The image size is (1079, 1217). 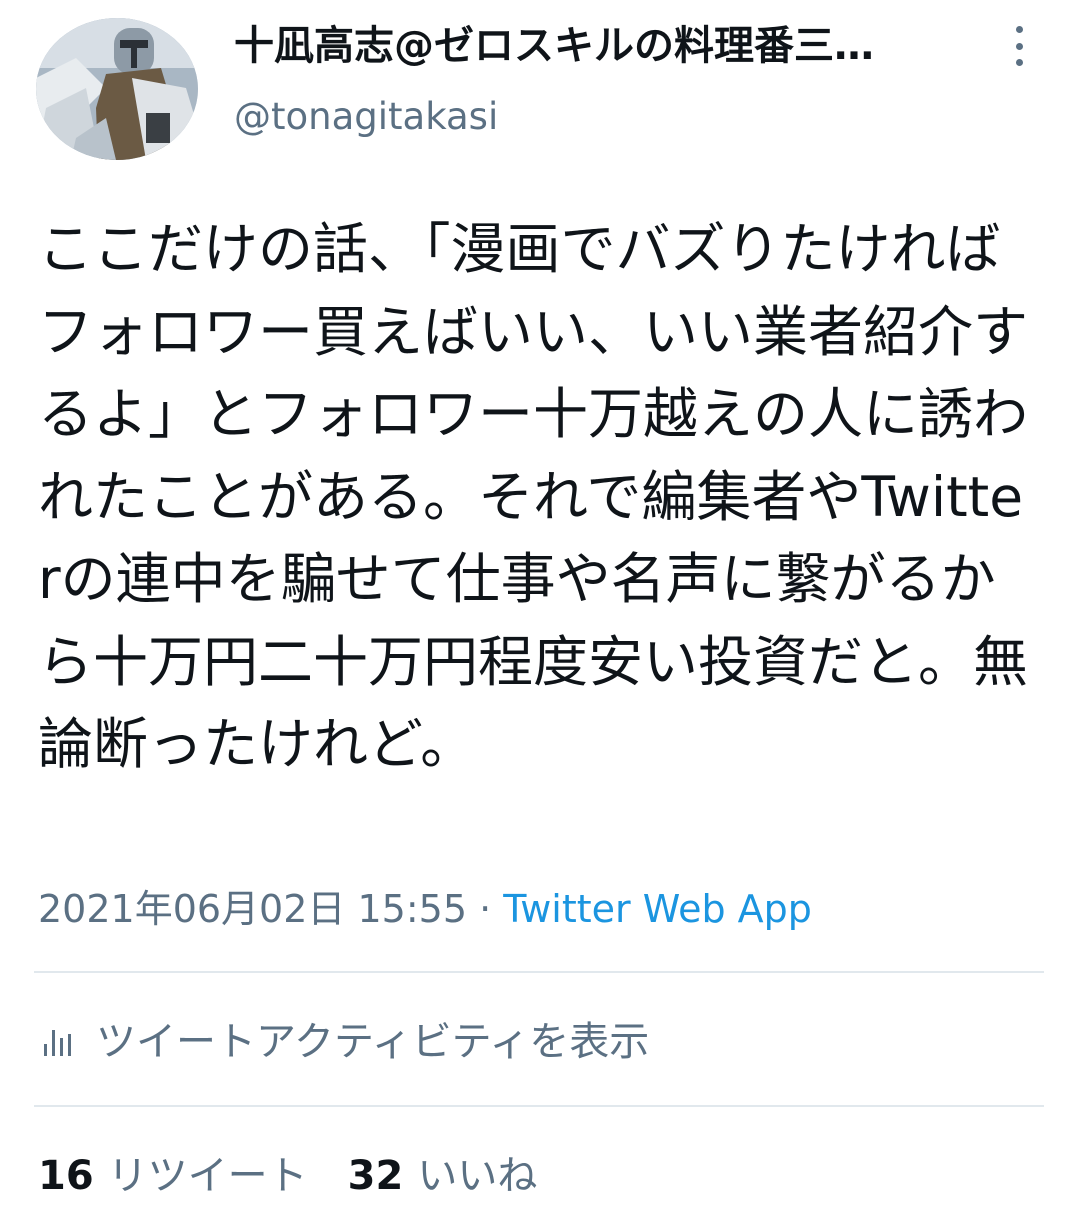 What do you see at coordinates (366, 117) in the screenshot?
I see `user-handle: @tonagitakasi` at bounding box center [366, 117].